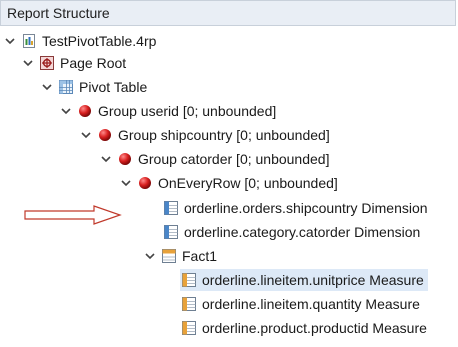  I want to click on tree-item-measure-quantity: orderline.lineitem.quantity Measure, so click(303, 304).